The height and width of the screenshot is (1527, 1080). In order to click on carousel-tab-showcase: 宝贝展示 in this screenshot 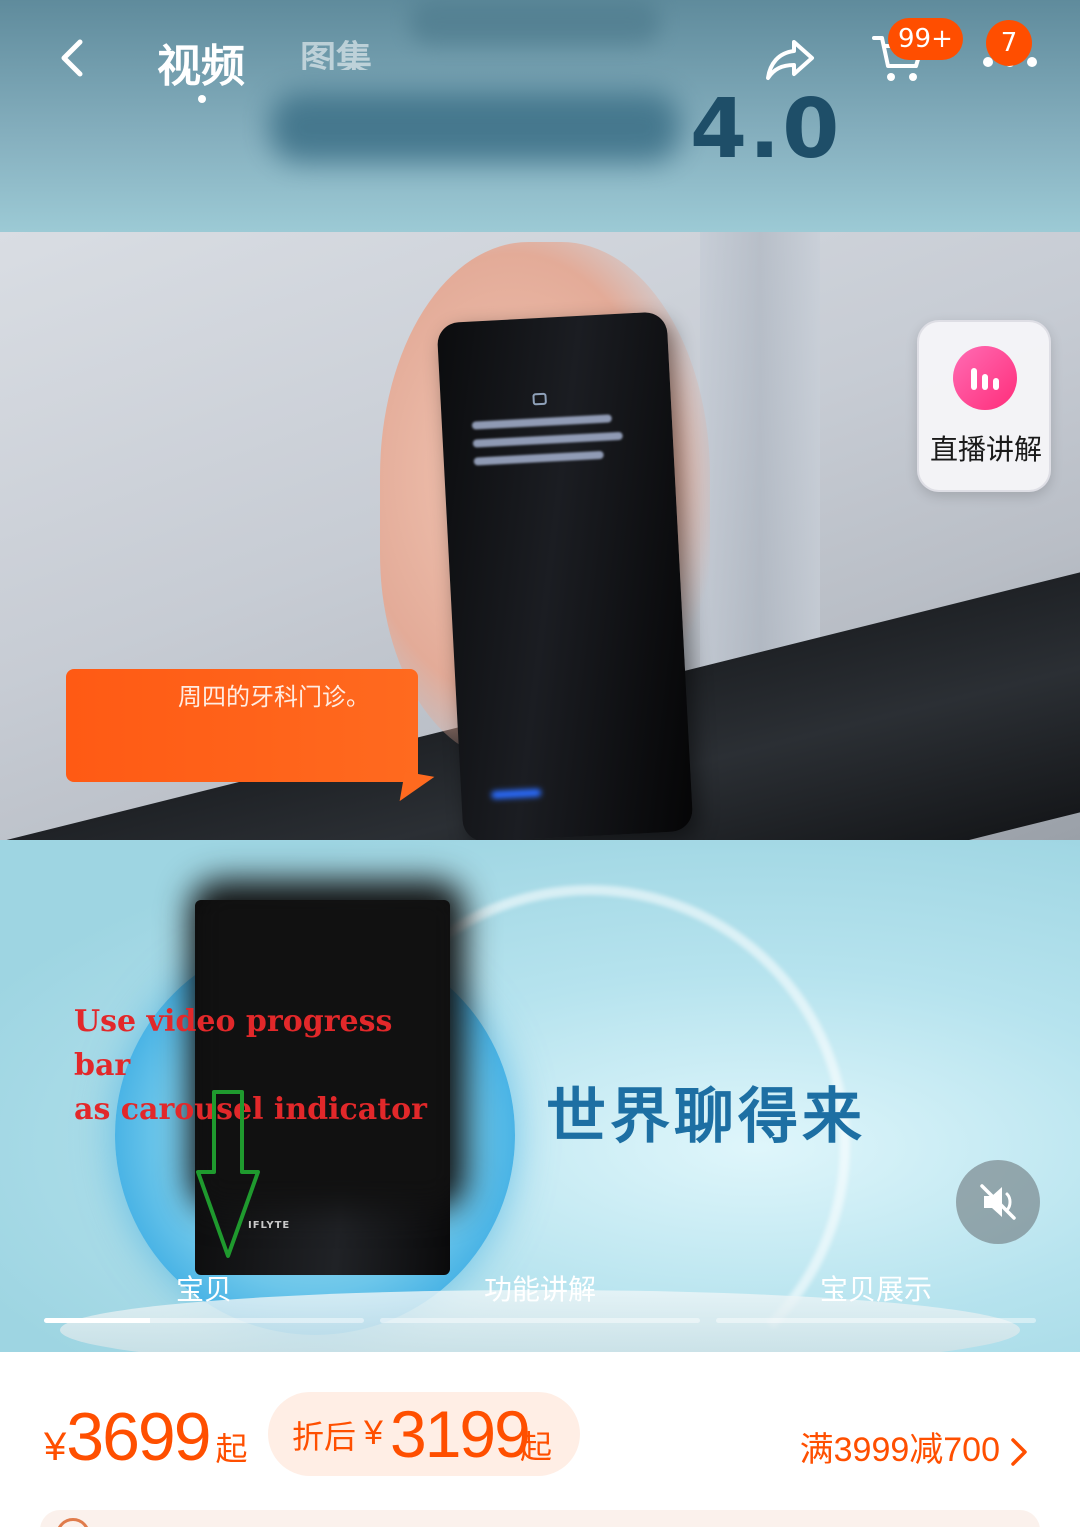, I will do `click(876, 1288)`.